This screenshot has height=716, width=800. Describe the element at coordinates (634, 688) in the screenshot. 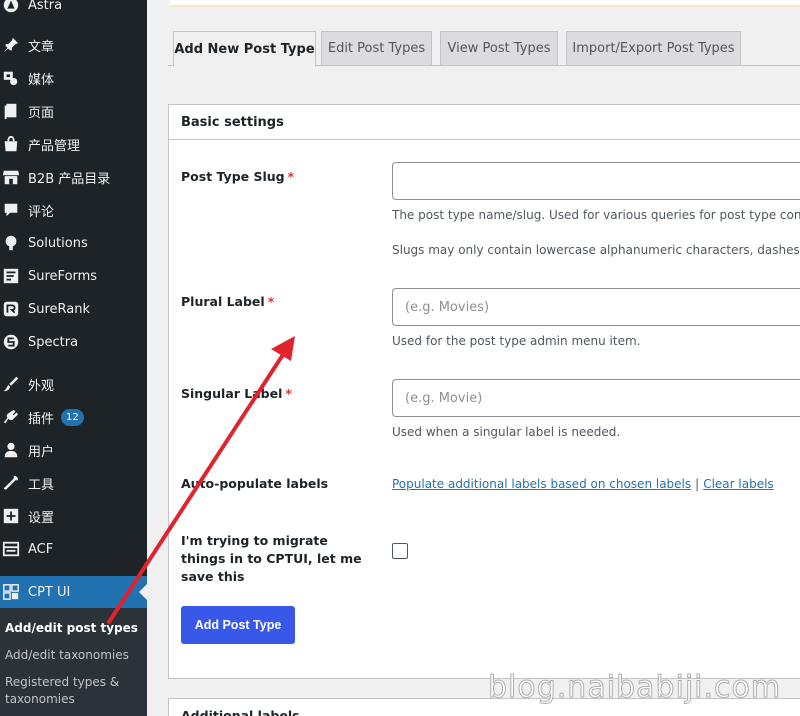

I see `watermark-text: blog.naibabiji.com` at that location.